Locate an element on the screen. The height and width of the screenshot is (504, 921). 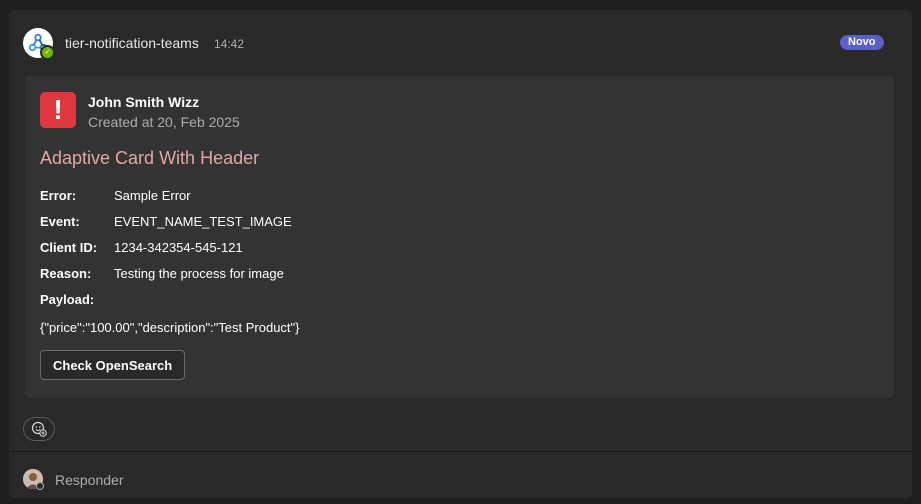
fact-row-client-id: Client ID: 1234-342354-545-121 is located at coordinates (166, 247).